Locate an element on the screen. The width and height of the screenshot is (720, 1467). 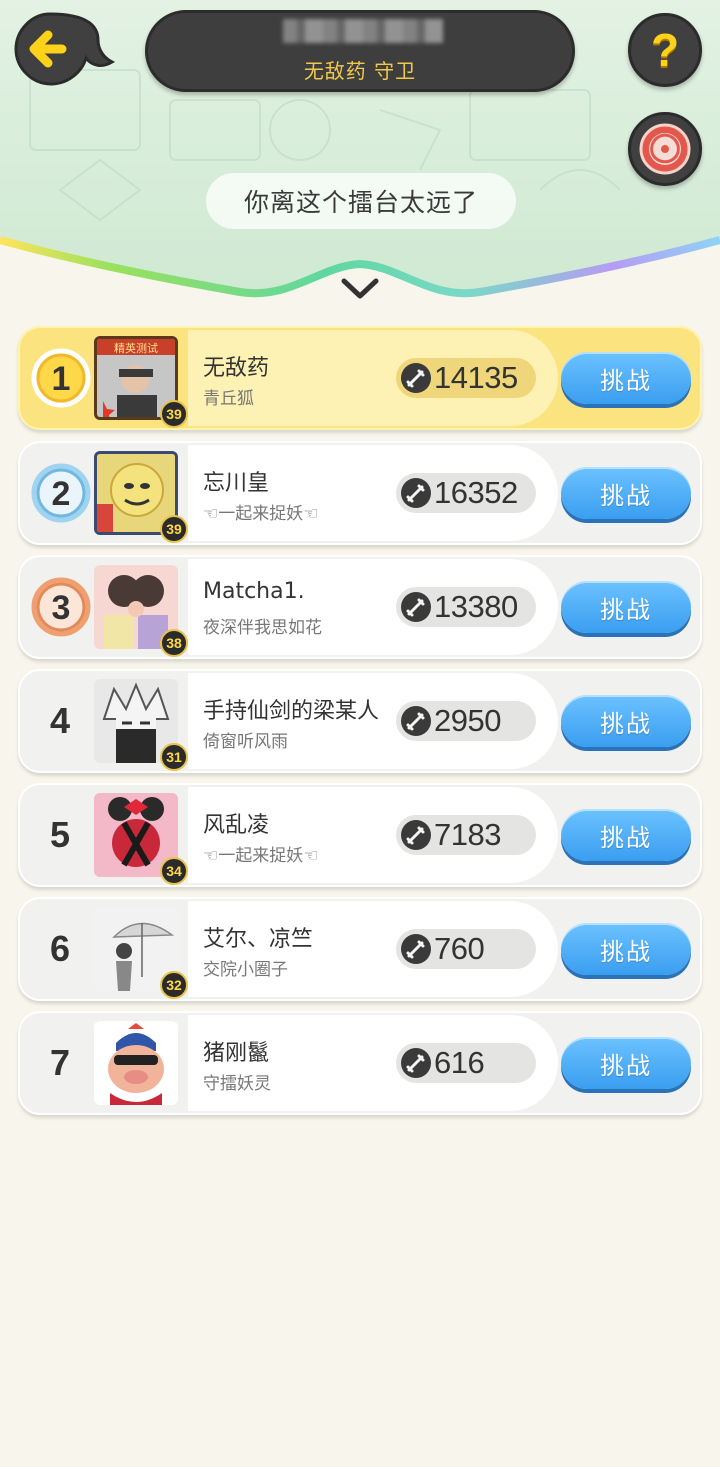
bronze-medal-icon: 3 is located at coordinates (61, 607).